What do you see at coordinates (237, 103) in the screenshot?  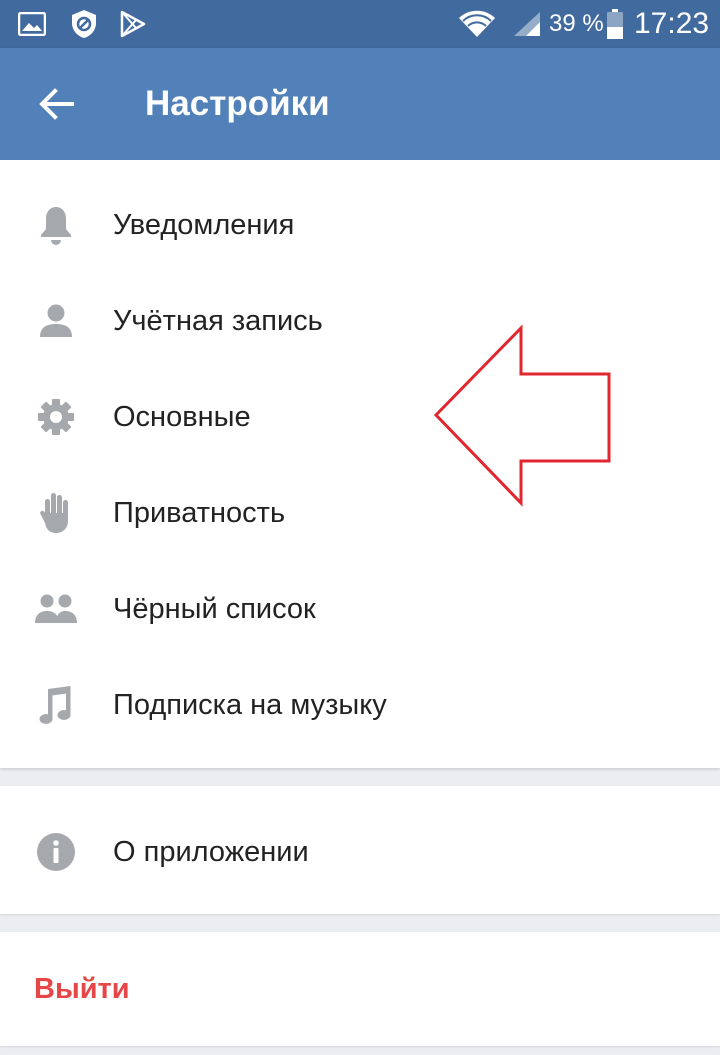 I see `page-title: Настройки` at bounding box center [237, 103].